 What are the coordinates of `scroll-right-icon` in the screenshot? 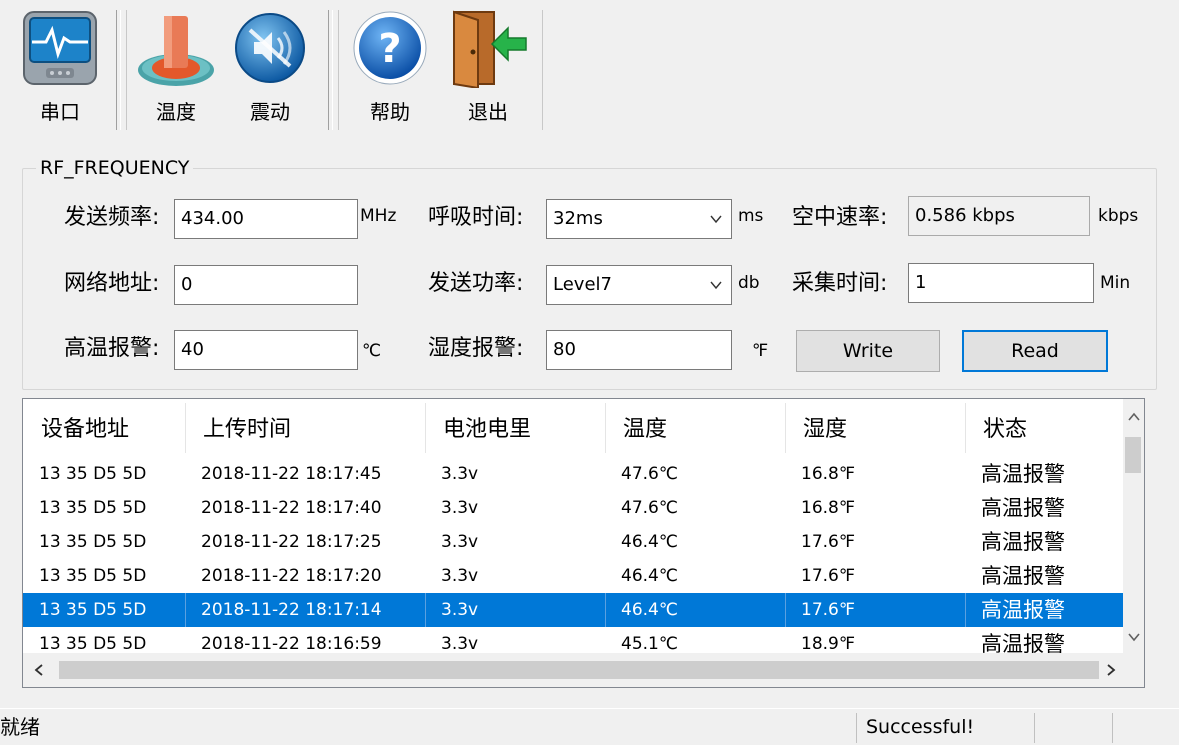 It's located at (1111, 670).